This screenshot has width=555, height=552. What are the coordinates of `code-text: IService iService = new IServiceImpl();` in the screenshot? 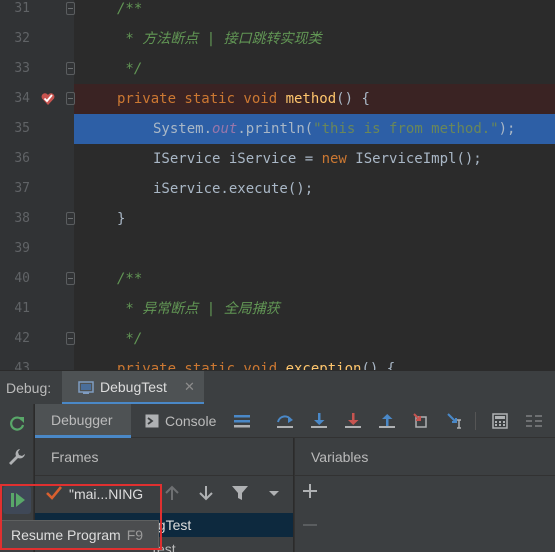 It's located at (317, 159).